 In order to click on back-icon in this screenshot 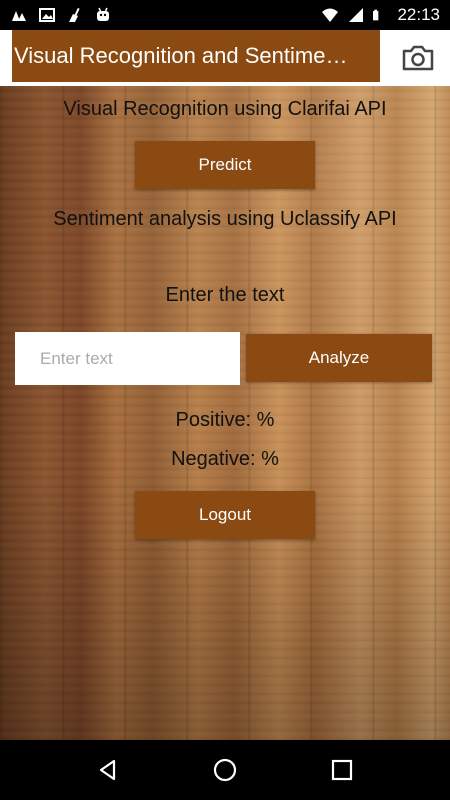, I will do `click(108, 770)`.